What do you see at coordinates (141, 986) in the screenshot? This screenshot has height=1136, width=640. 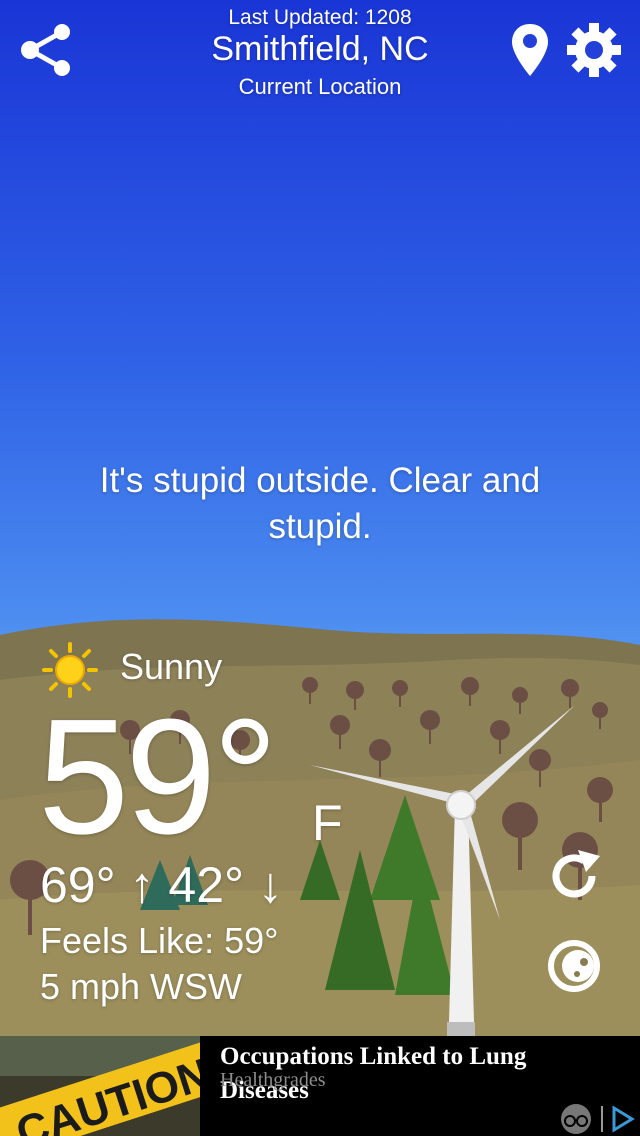 I see `wind-speed: 5 mph WSW` at bounding box center [141, 986].